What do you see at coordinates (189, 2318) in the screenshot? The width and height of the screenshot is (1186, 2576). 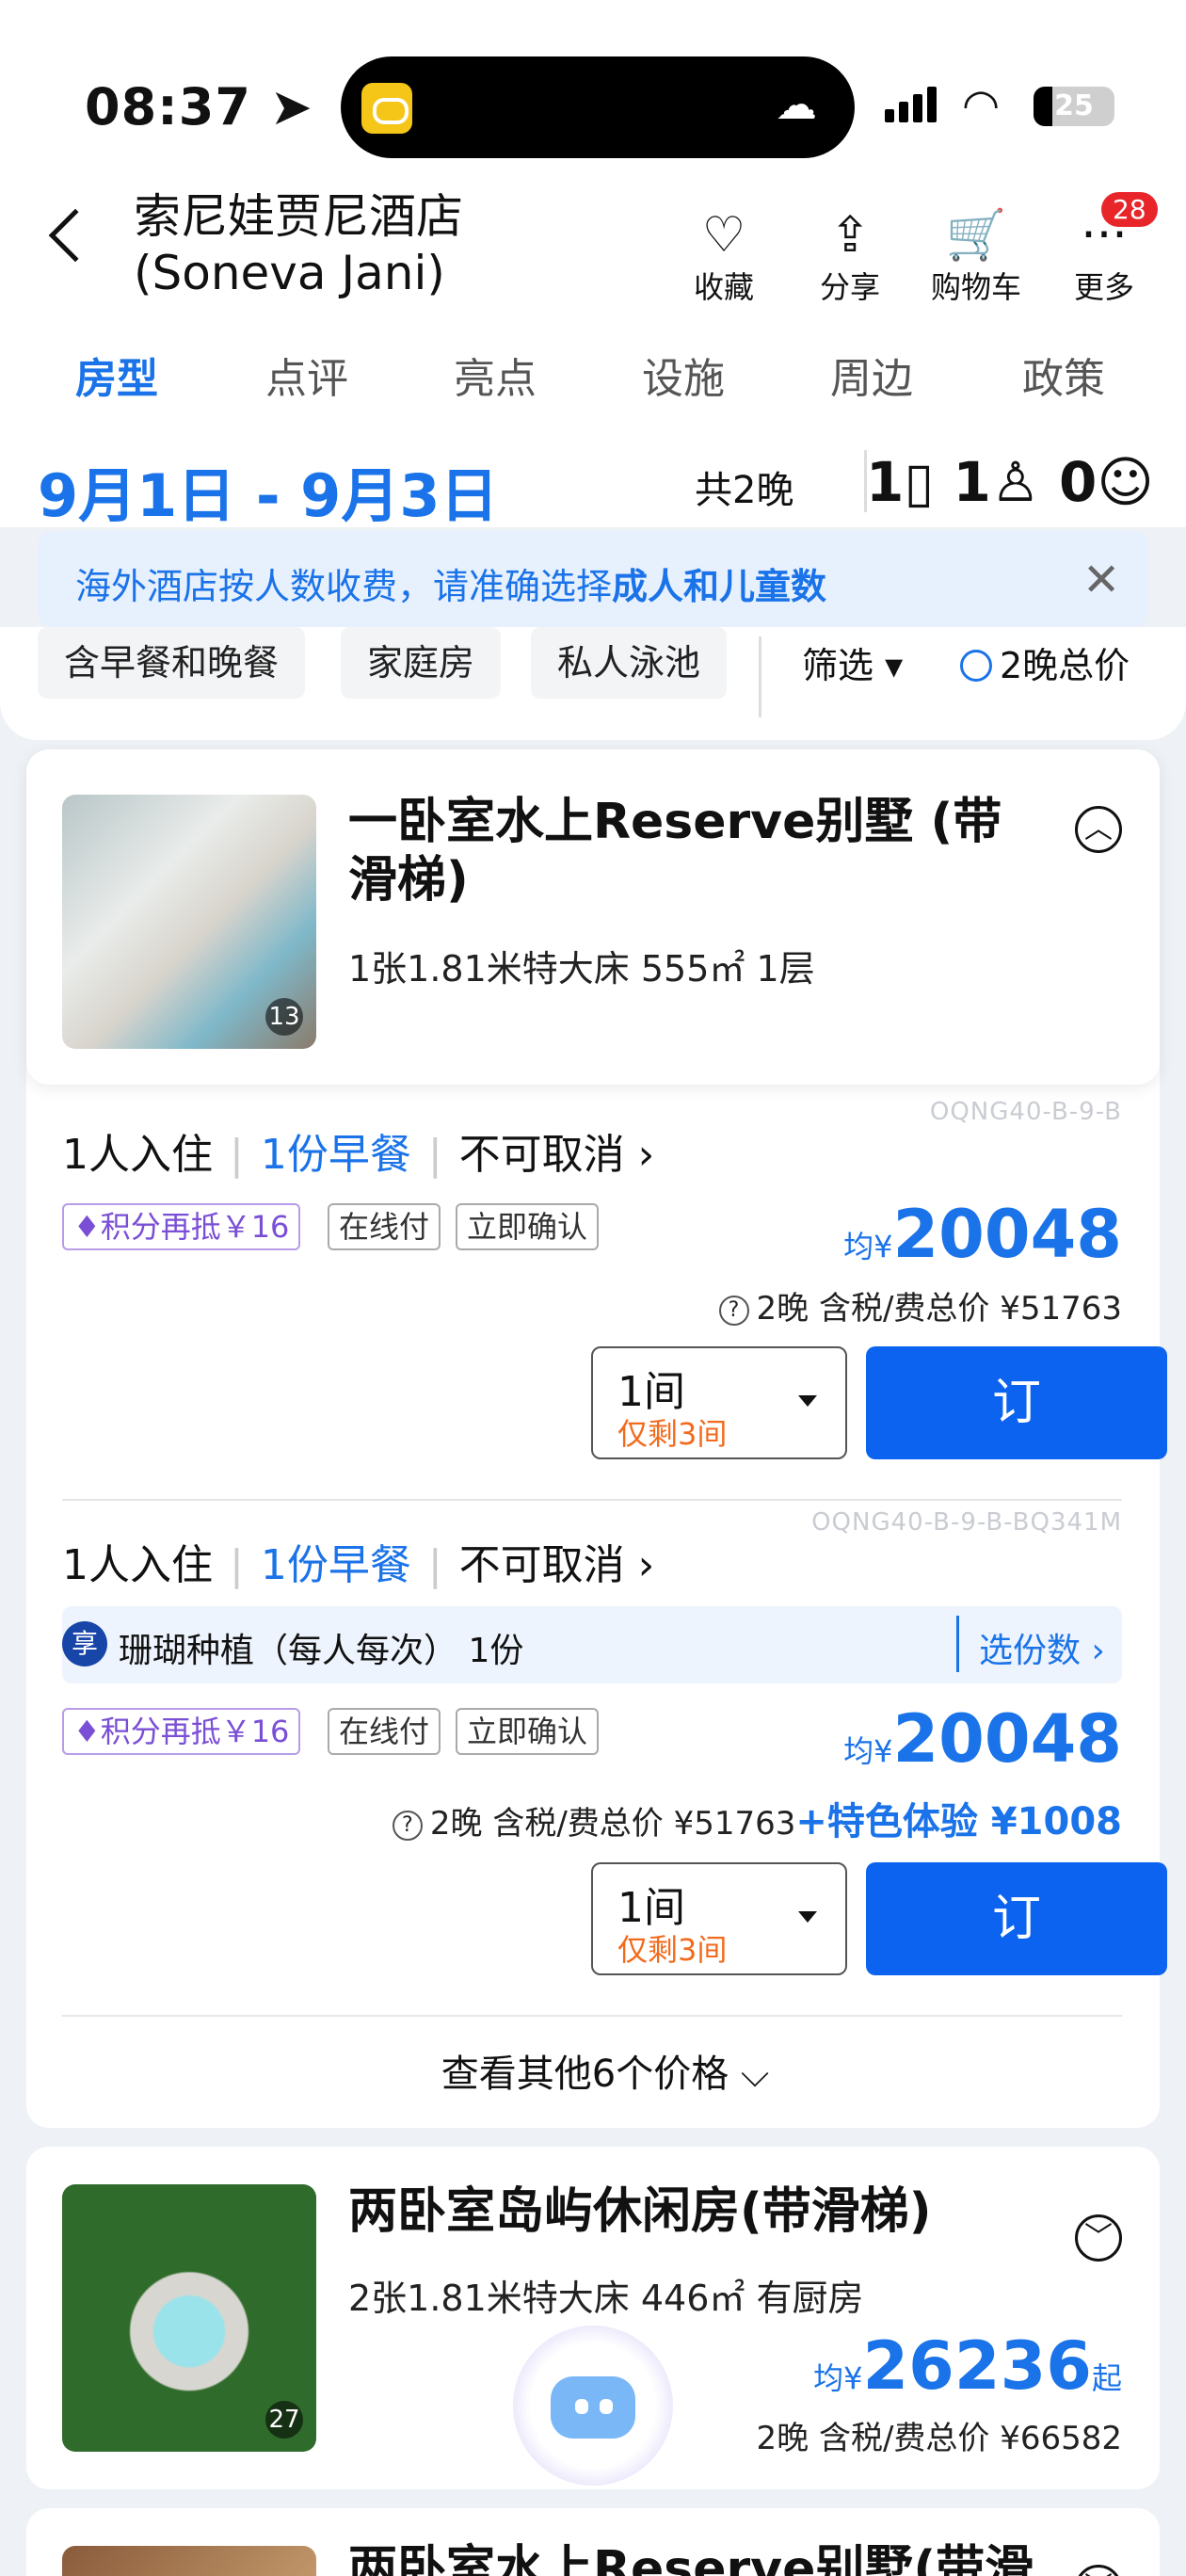 I see `room-photo: 27` at bounding box center [189, 2318].